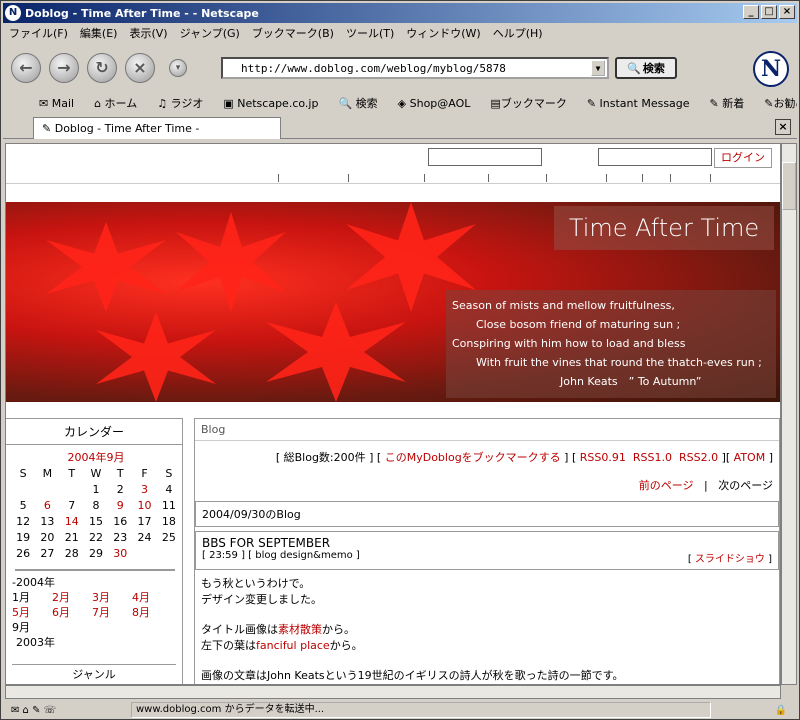  What do you see at coordinates (144, 537) in the screenshot?
I see `calendar-day: 24` at bounding box center [144, 537].